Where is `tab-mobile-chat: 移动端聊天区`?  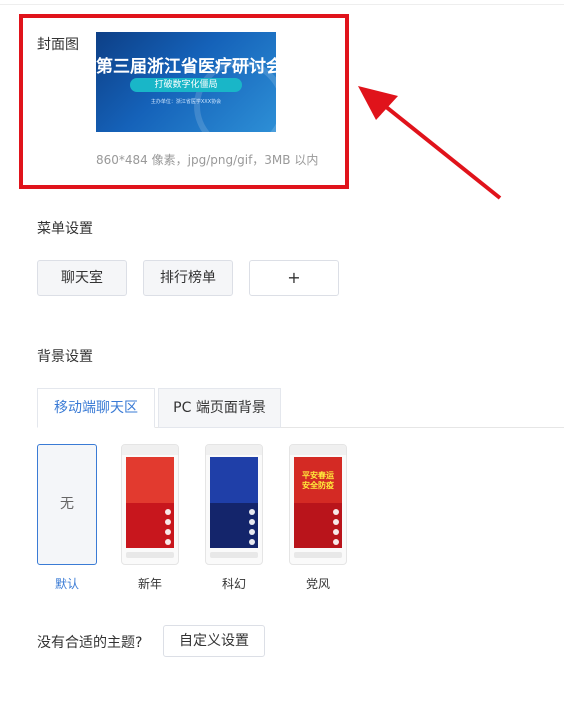
tab-mobile-chat: 移动端聊天区 is located at coordinates (96, 408).